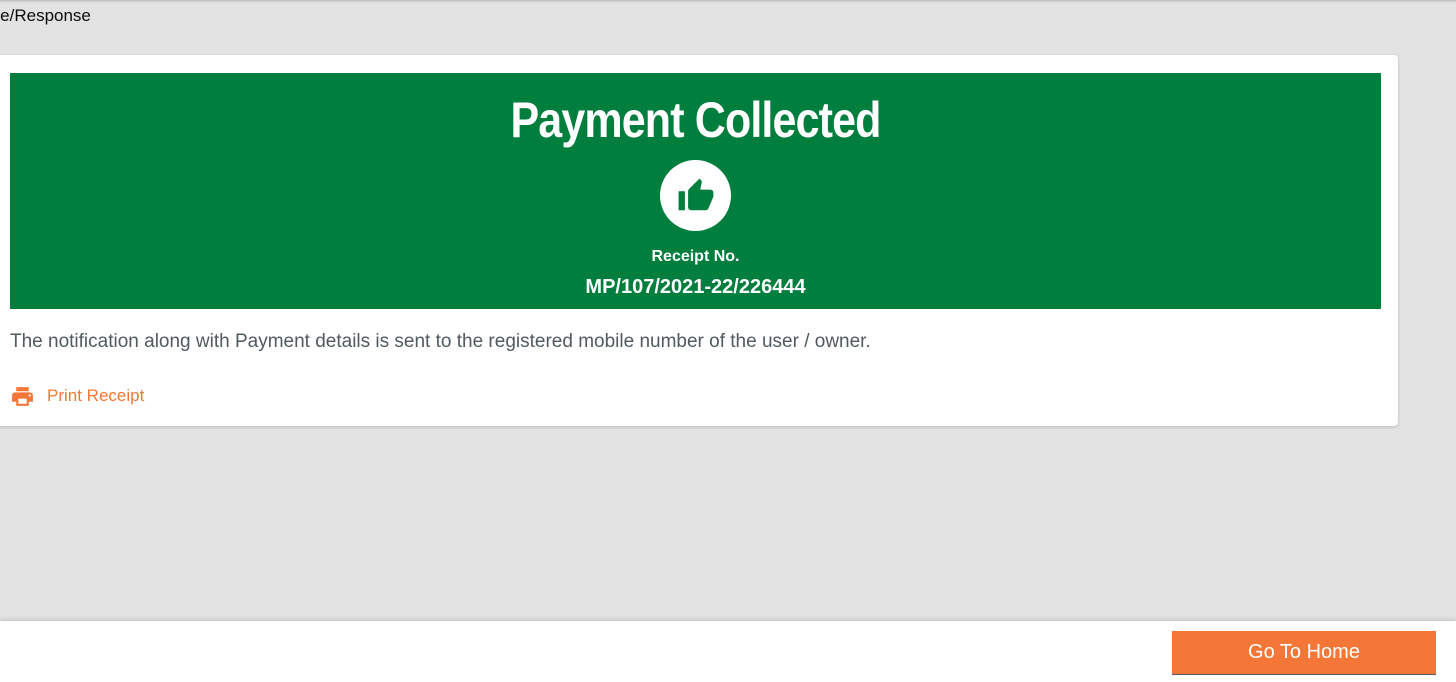 Image resolution: width=1456 pixels, height=682 pixels. Describe the element at coordinates (22, 396) in the screenshot. I see `printer-icon` at that location.